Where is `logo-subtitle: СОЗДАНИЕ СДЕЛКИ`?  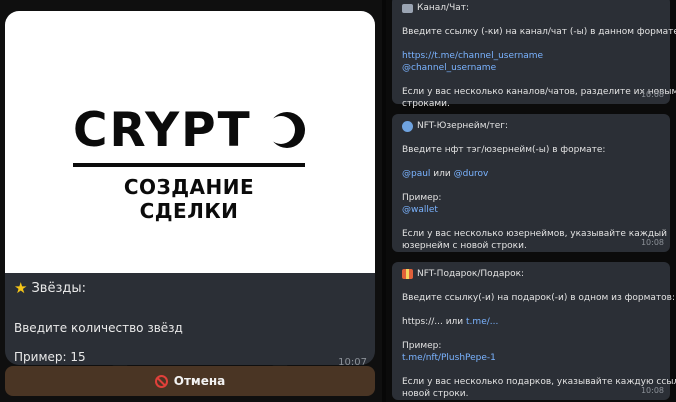 logo-subtitle: СОЗДАНИЕ СДЕЛКИ is located at coordinates (189, 199).